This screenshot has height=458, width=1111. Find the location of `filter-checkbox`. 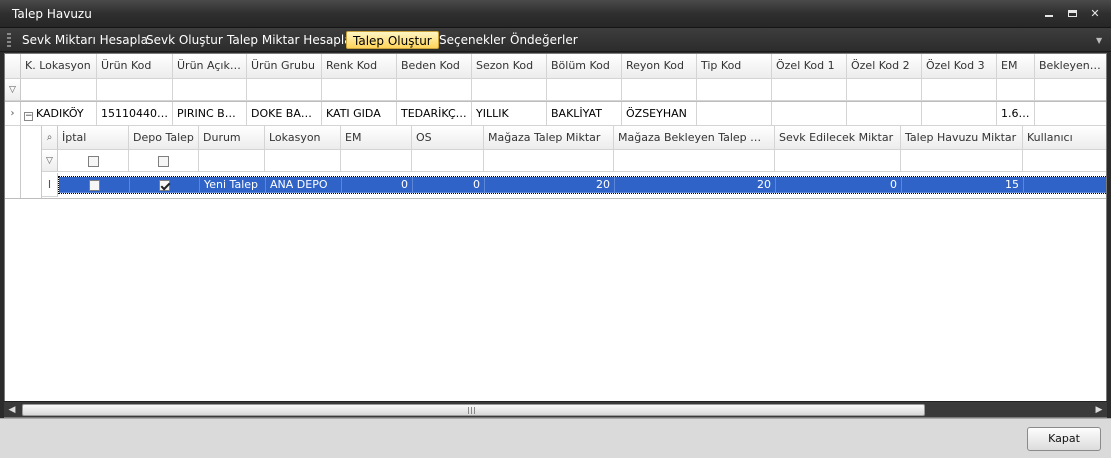

filter-checkbox is located at coordinates (163, 161).